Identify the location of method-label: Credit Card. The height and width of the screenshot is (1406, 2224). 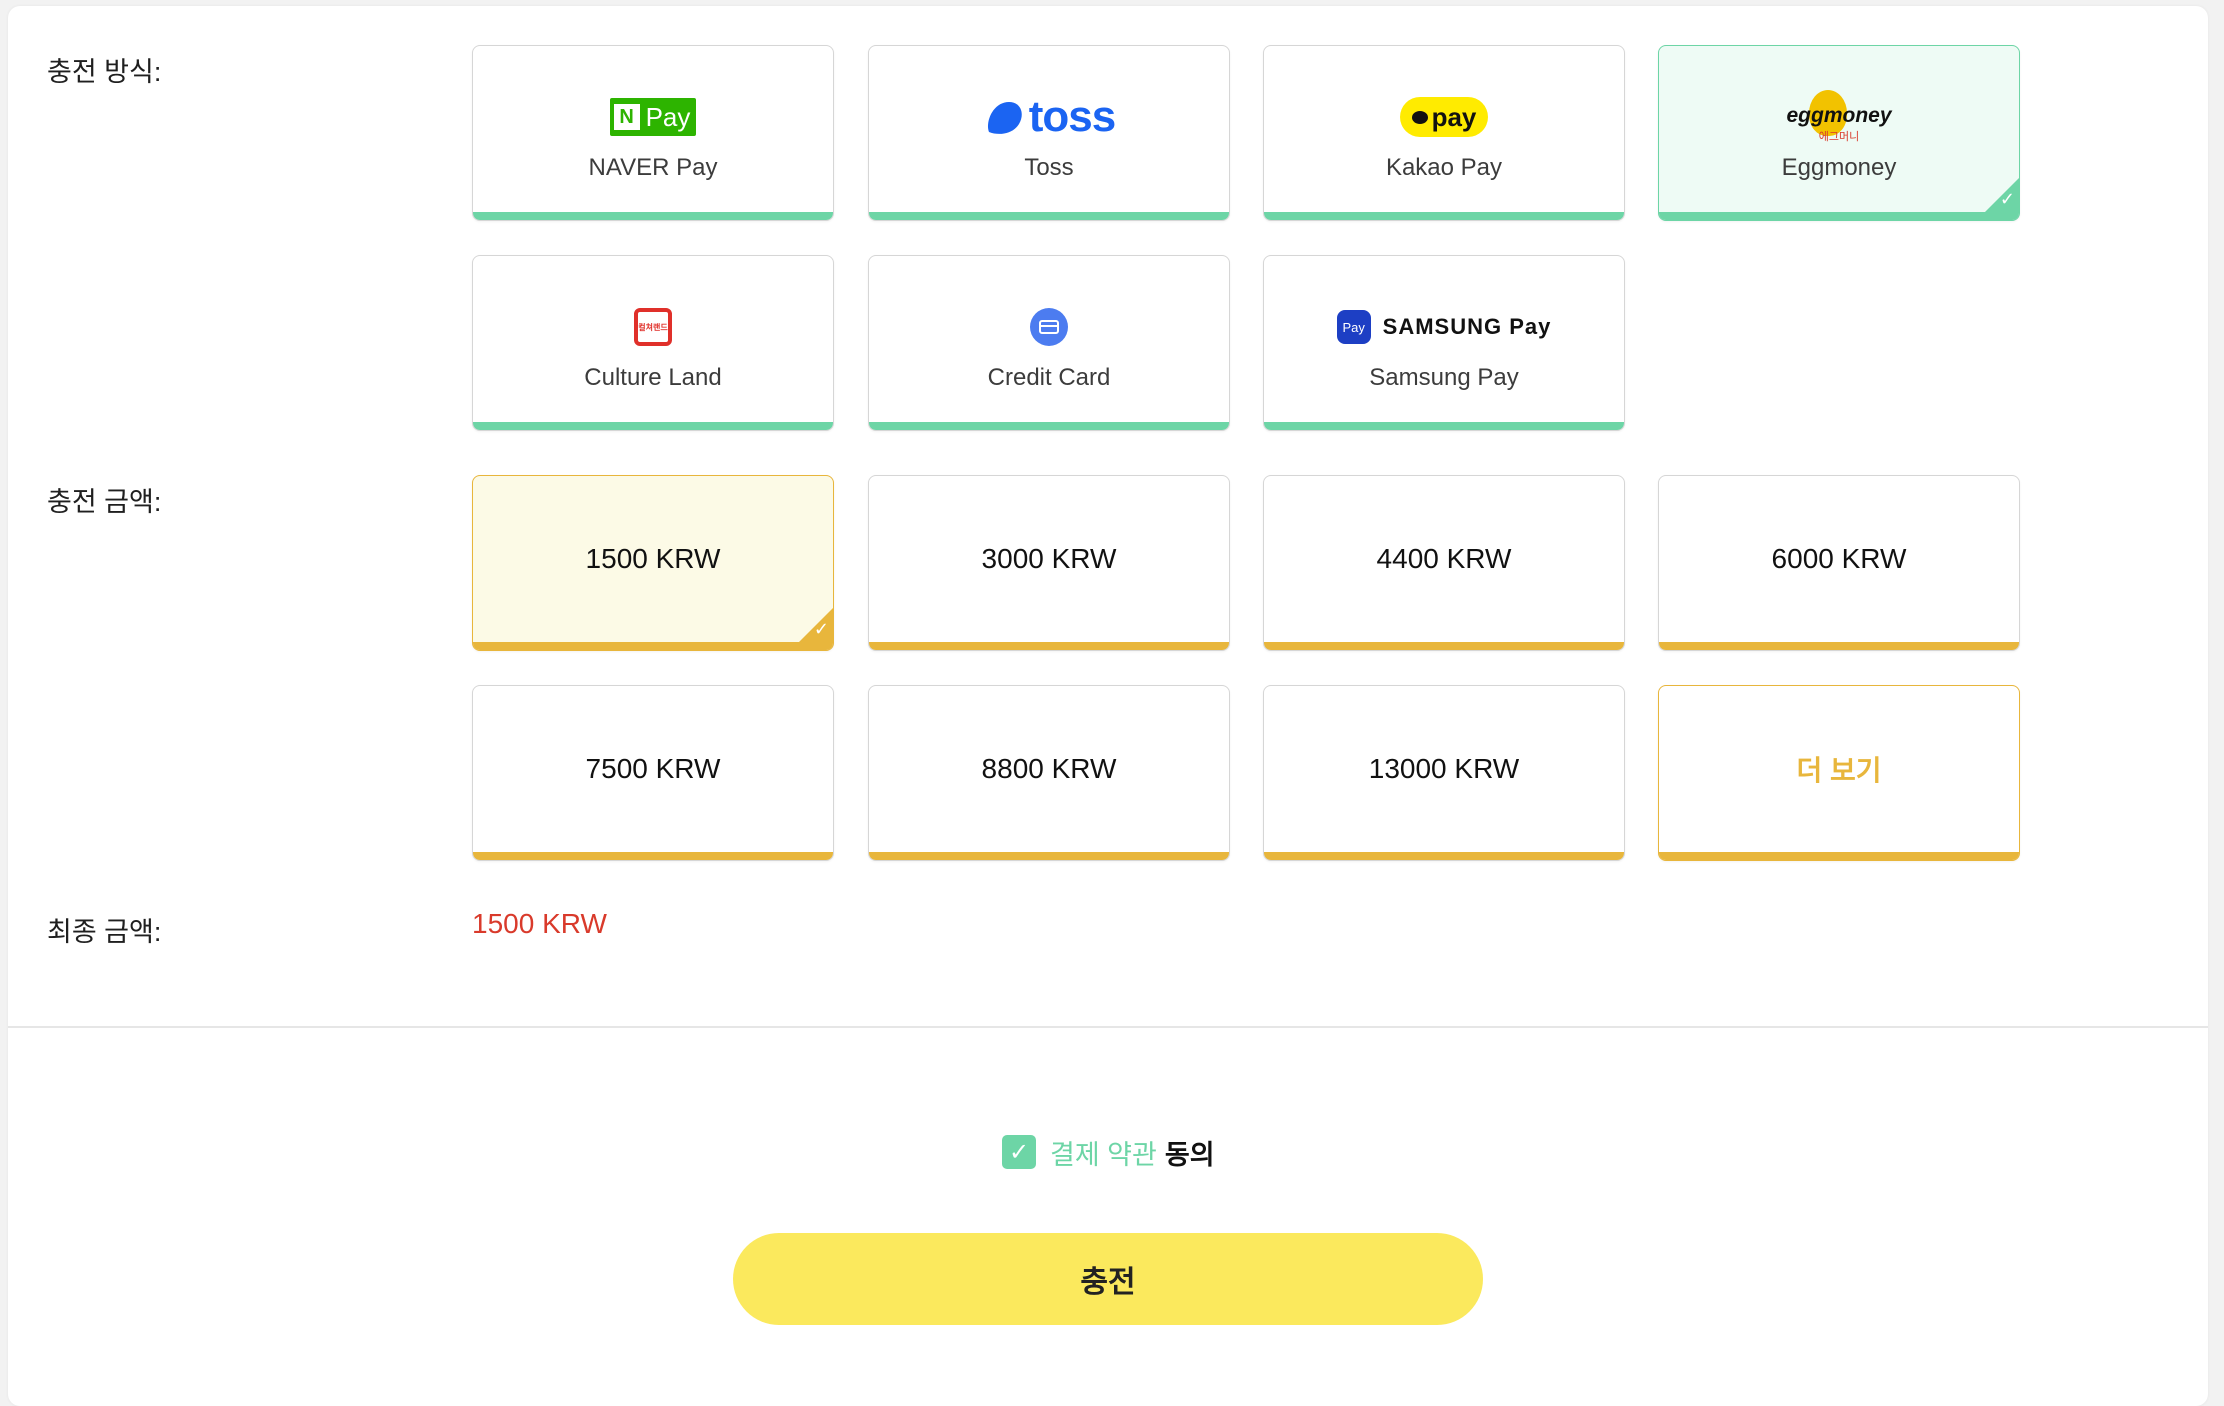
(1049, 377).